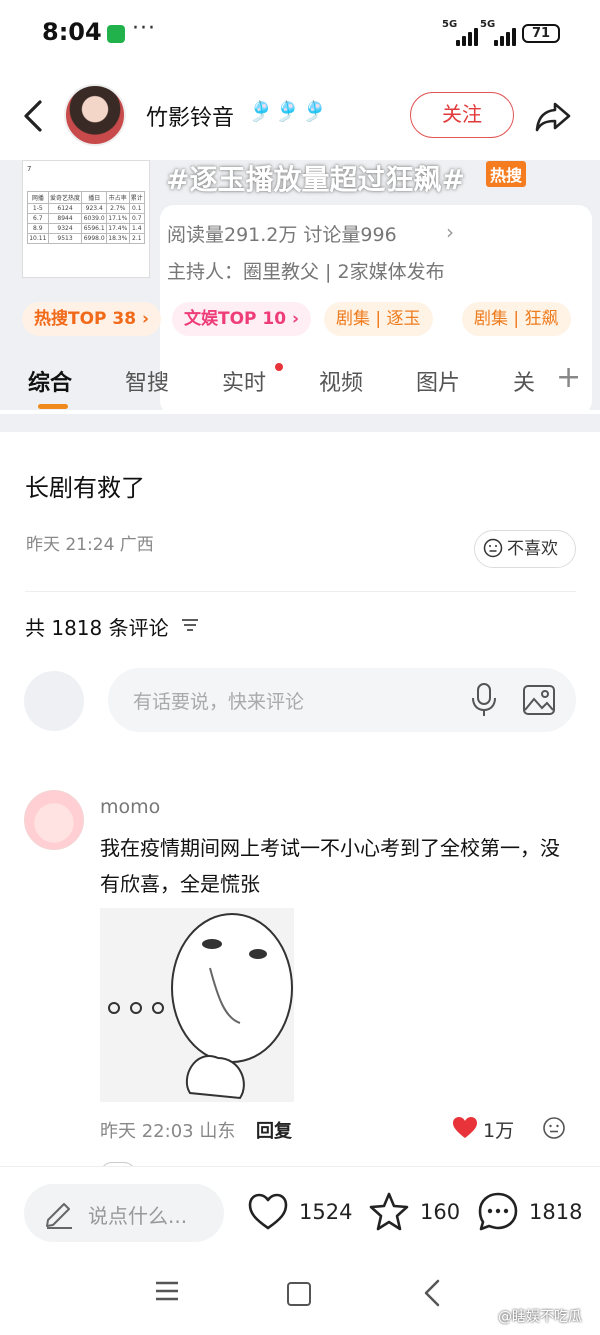 This screenshot has height=1335, width=600. I want to click on thumb-cell: 6.7, so click(38, 218).